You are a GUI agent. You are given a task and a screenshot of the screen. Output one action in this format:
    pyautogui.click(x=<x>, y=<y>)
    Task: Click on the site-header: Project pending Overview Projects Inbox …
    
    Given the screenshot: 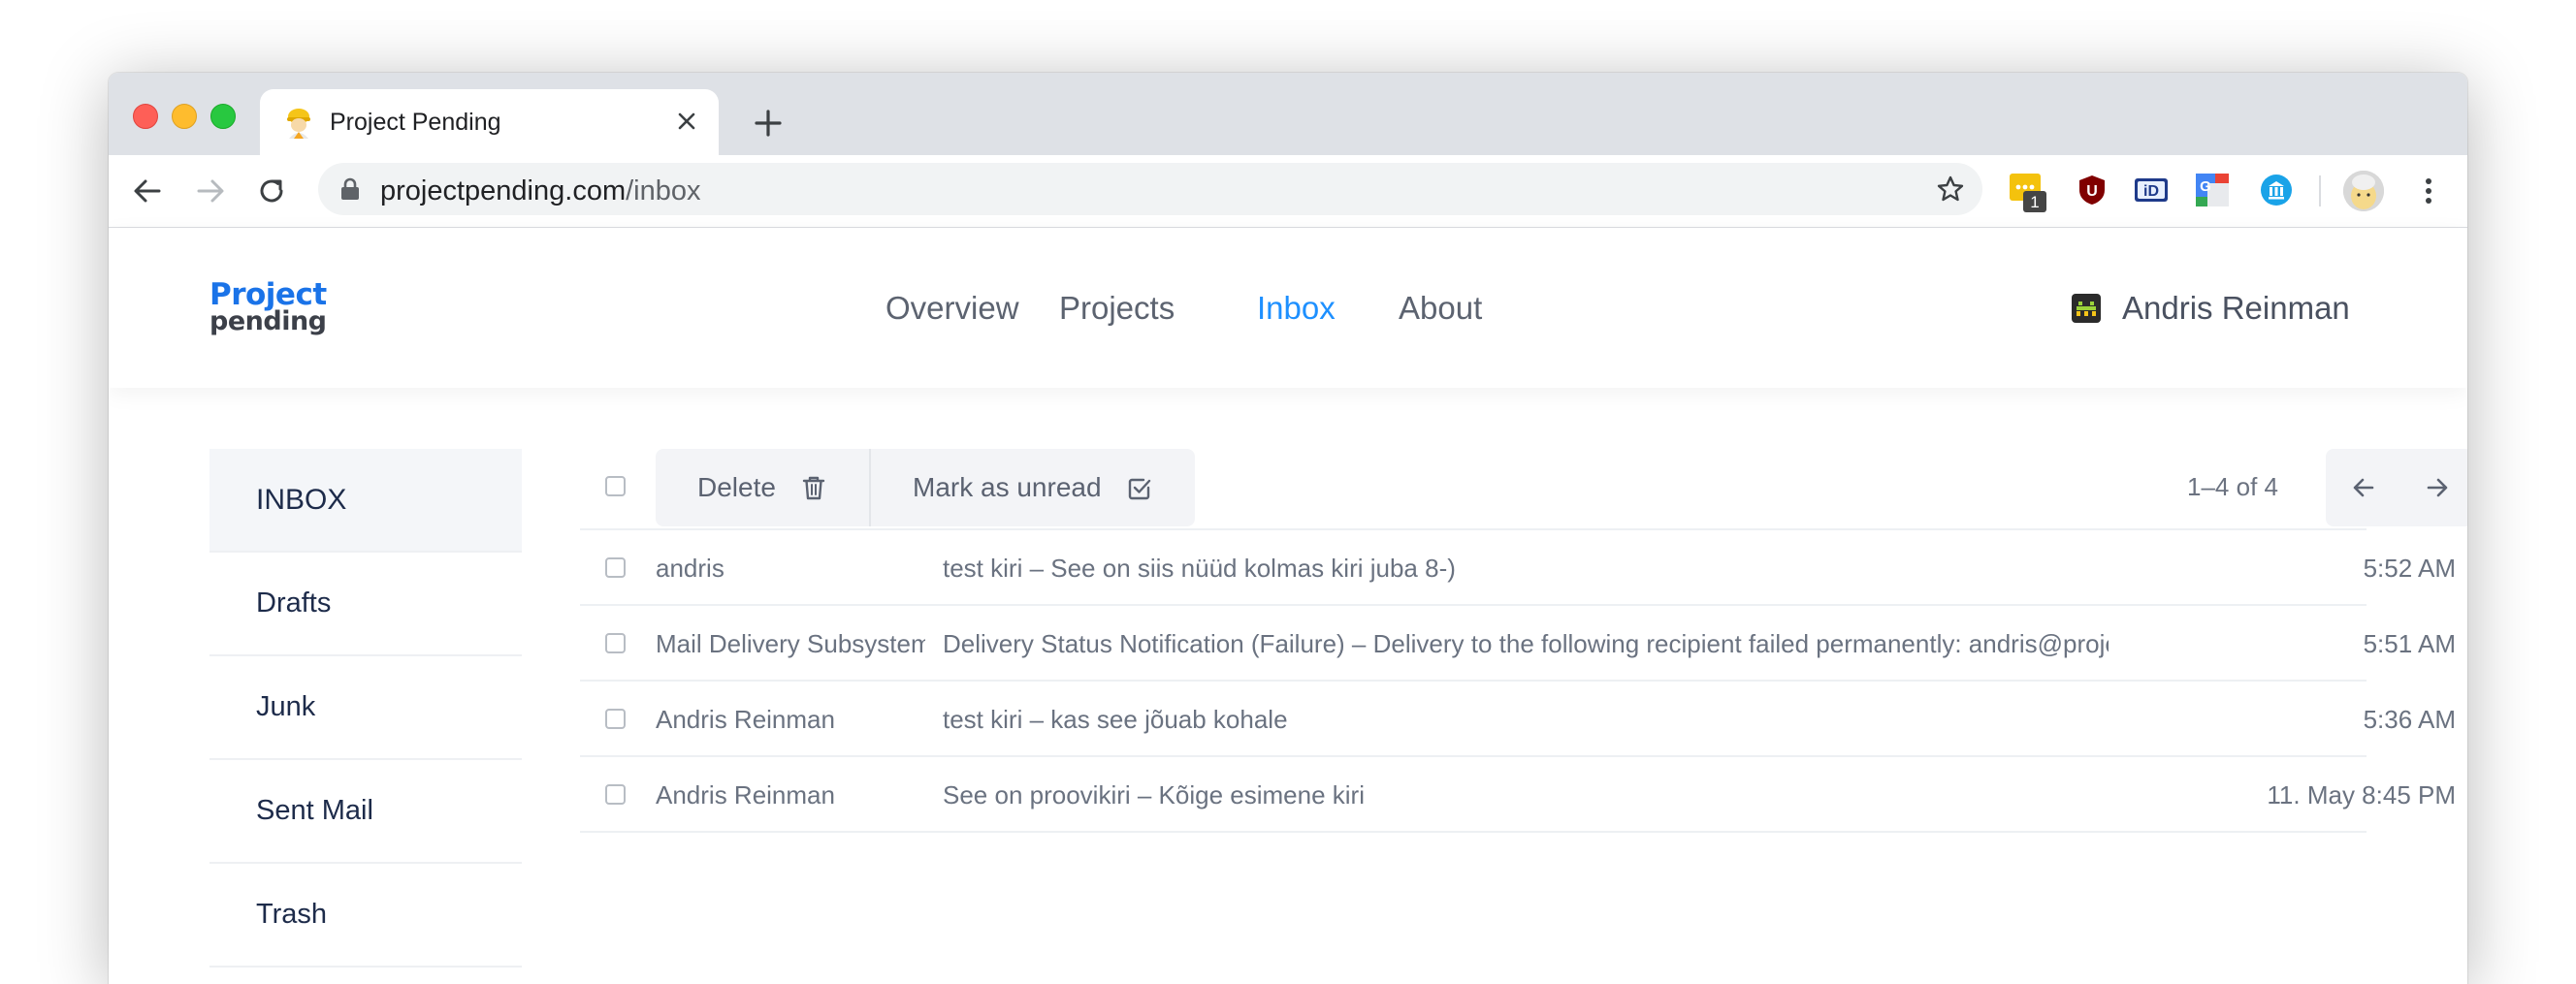 What is the action you would take?
    pyautogui.click(x=1288, y=308)
    